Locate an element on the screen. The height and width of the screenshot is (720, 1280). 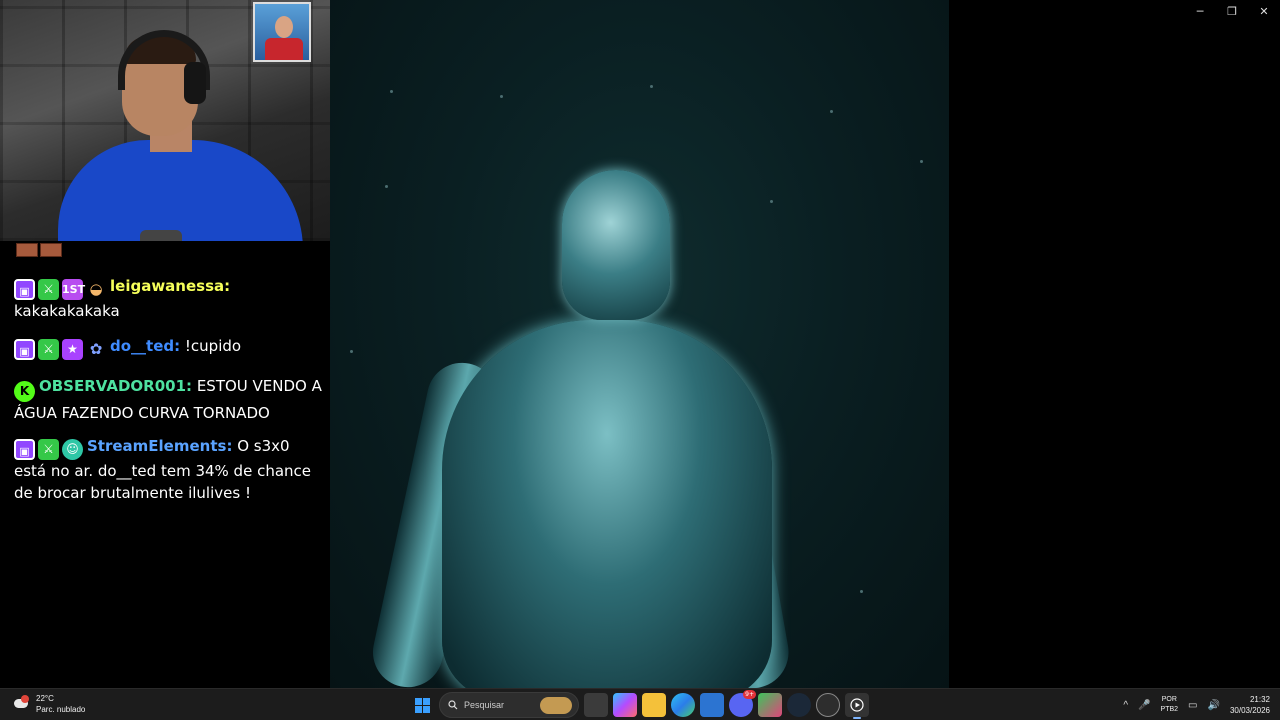
file-explorer-icon is located at coordinates (654, 705).